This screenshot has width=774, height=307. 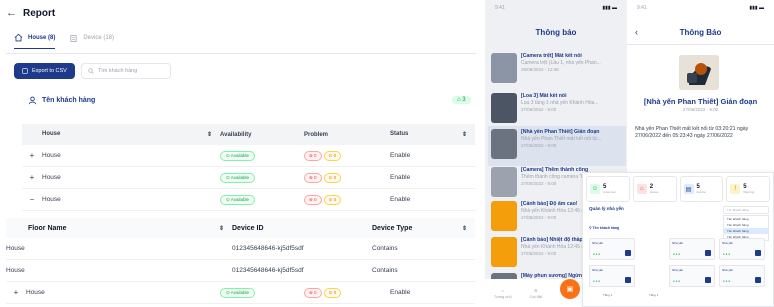 I want to click on detail-headline: [Nhà yến Phan Thiết] Gián đoạn, so click(x=700, y=101).